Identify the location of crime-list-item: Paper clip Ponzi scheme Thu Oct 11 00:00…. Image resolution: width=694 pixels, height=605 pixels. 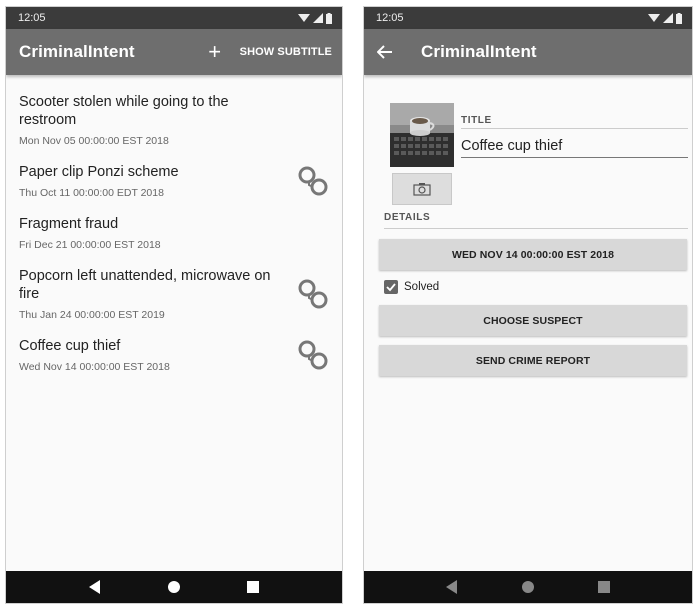
(174, 181).